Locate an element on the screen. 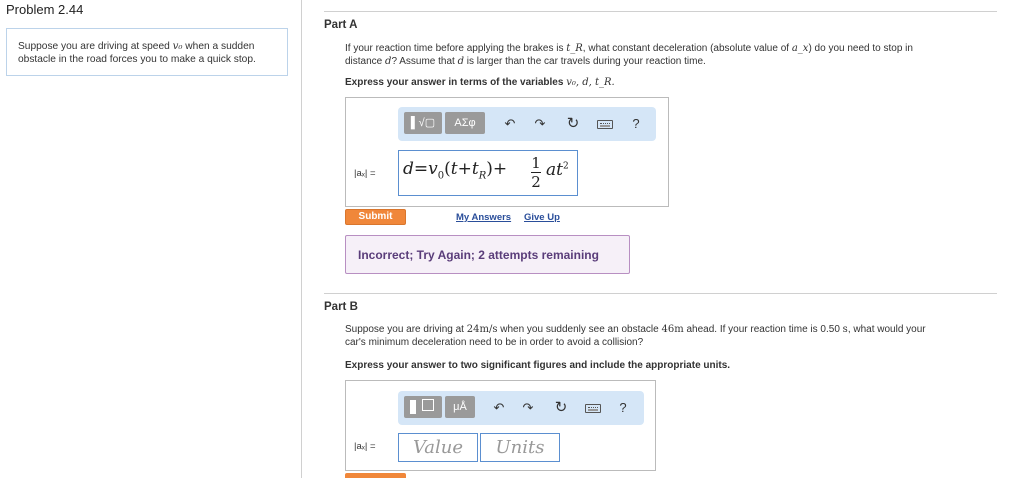 This screenshot has height=478, width=1009. value-input: Value is located at coordinates (438, 447).